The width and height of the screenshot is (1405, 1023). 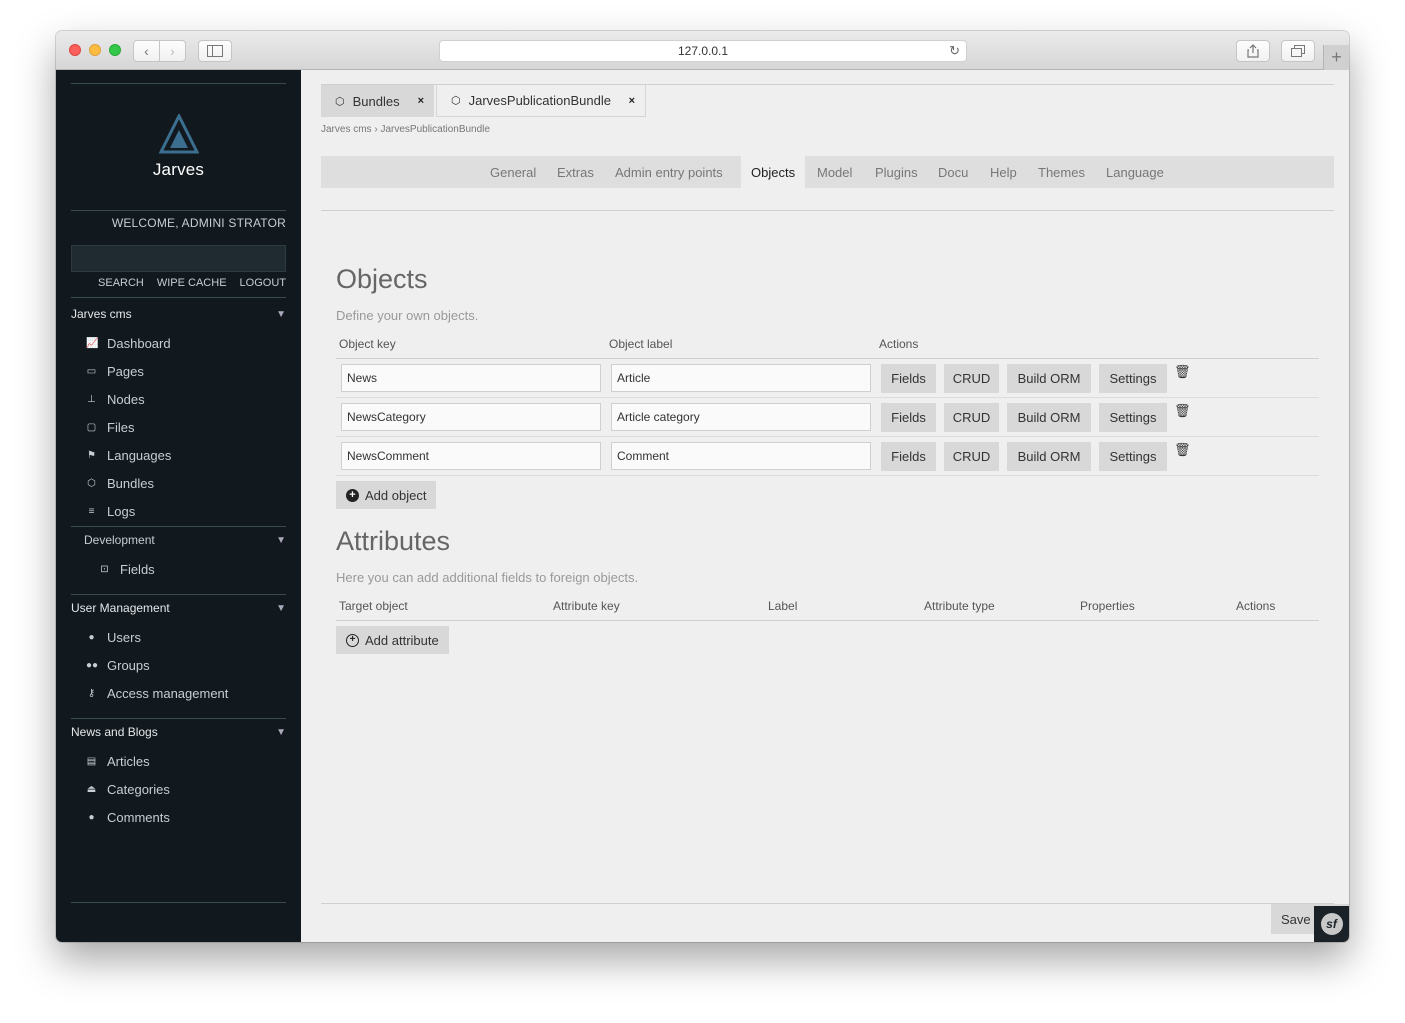 What do you see at coordinates (386, 495) in the screenshot?
I see `add-object-button: + Add object` at bounding box center [386, 495].